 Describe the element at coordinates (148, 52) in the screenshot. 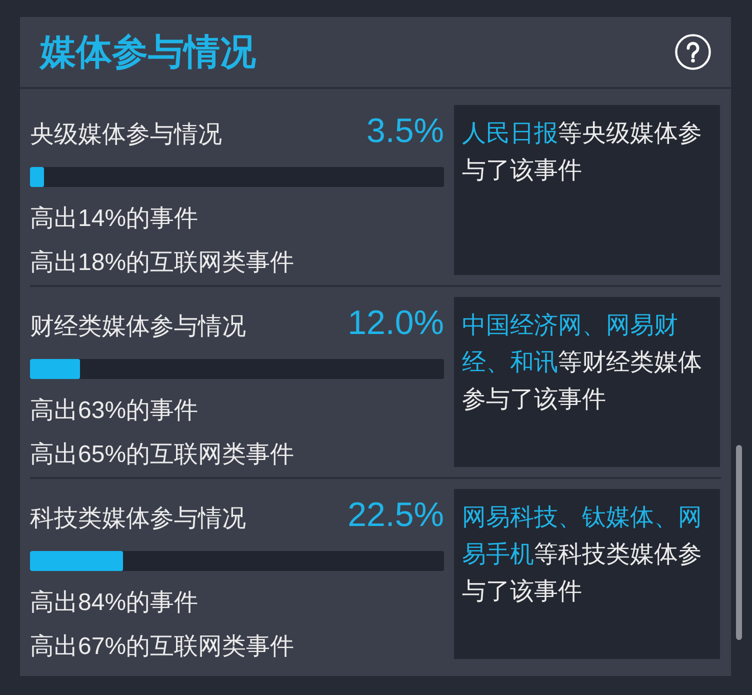

I see `panel-title: 媒体参与情况` at that location.